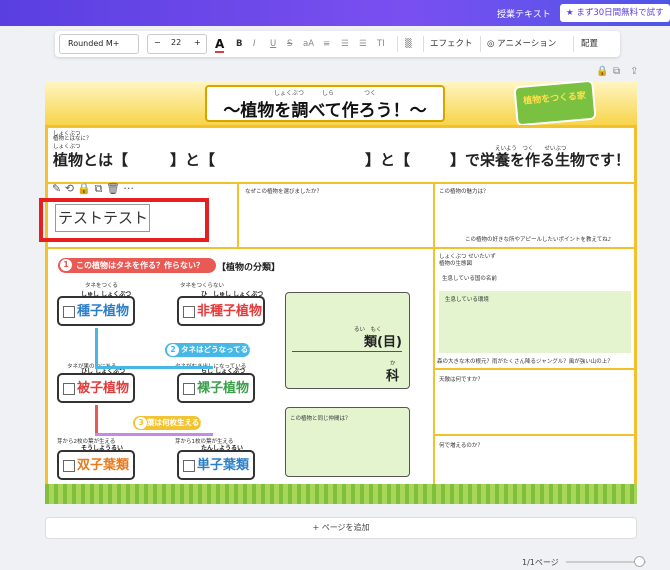 This screenshot has width=670, height=570. I want to click on dicot-card: そうしようるい 双子葉類, so click(96, 462).